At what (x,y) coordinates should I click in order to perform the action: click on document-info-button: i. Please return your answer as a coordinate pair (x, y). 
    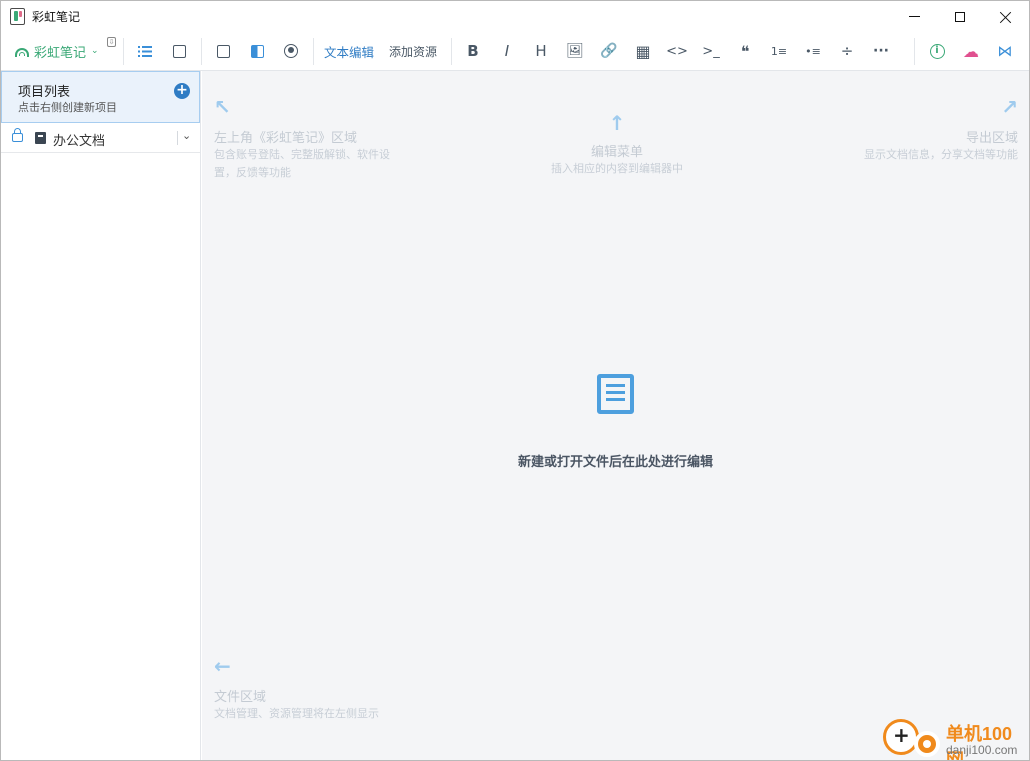
    Looking at the image, I should click on (937, 51).